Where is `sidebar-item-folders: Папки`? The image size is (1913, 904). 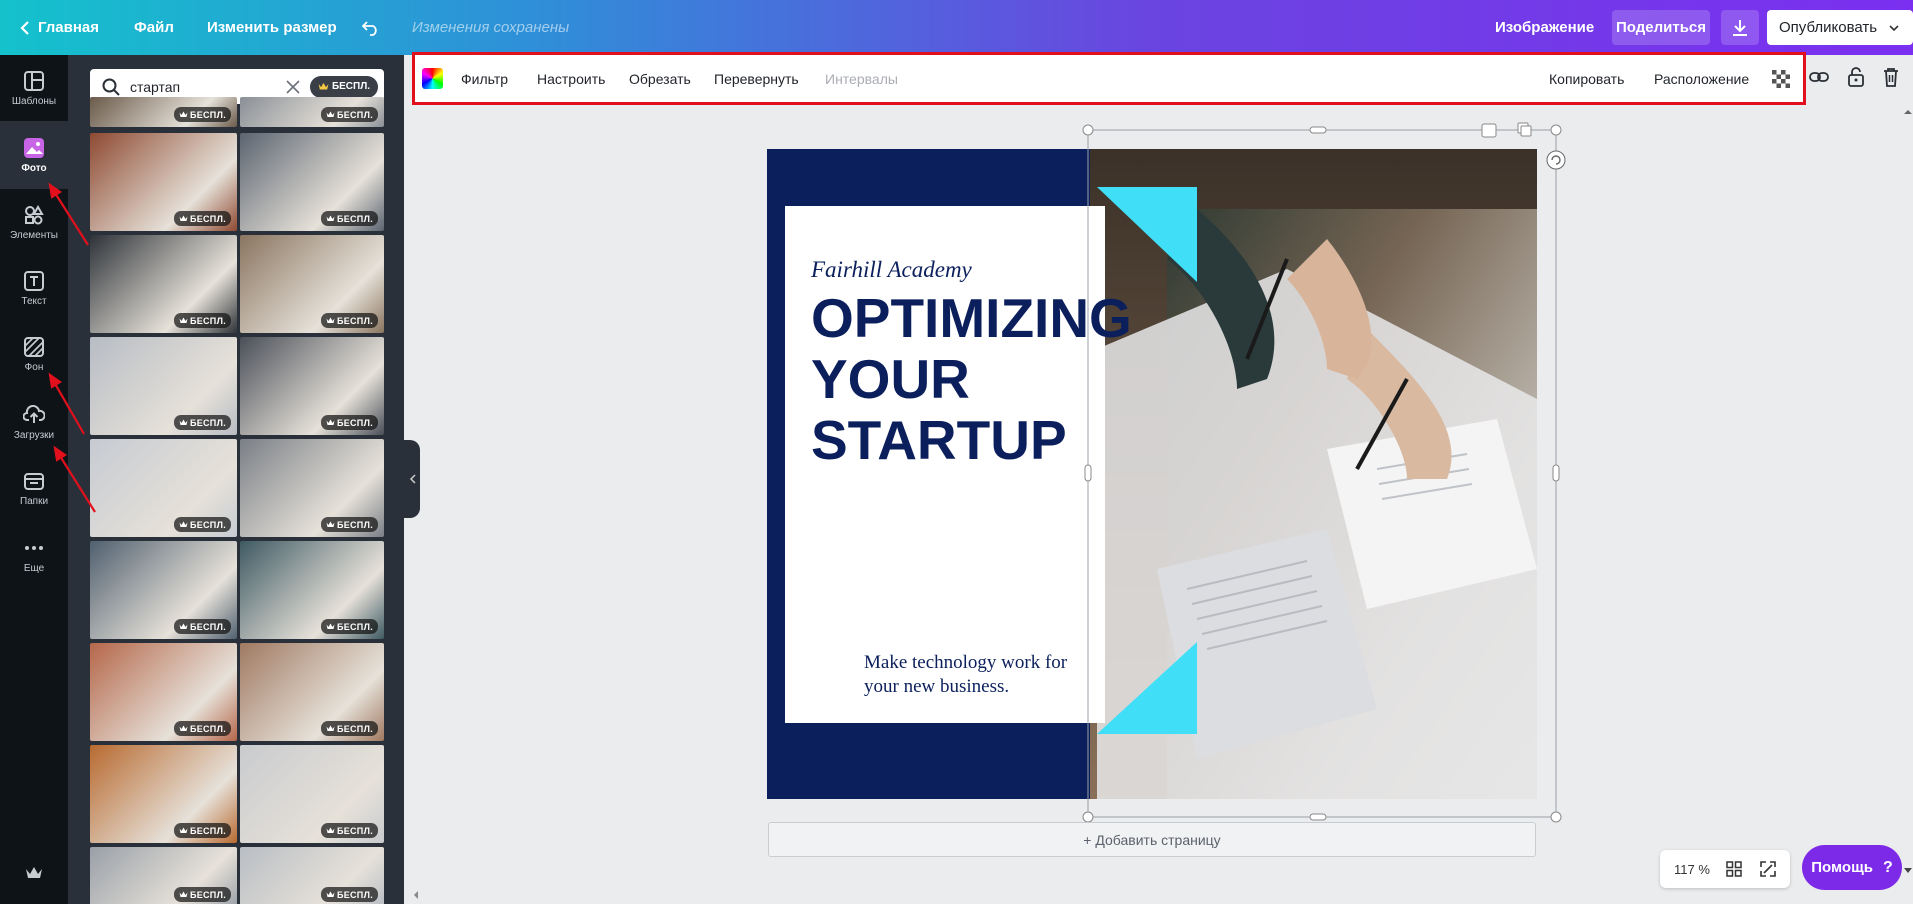
sidebar-item-folders: Папки is located at coordinates (34, 488).